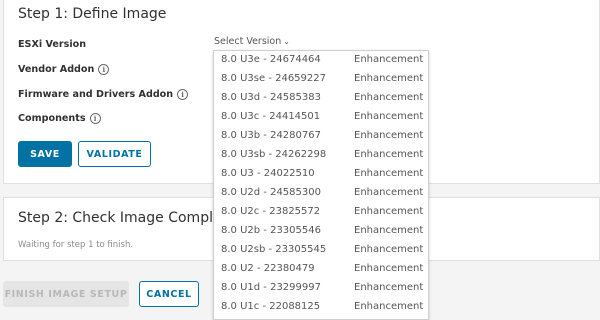 This screenshot has width=600, height=320. Describe the element at coordinates (273, 78) in the screenshot. I see `version-text: 8.0 U3se - 24659227` at that location.